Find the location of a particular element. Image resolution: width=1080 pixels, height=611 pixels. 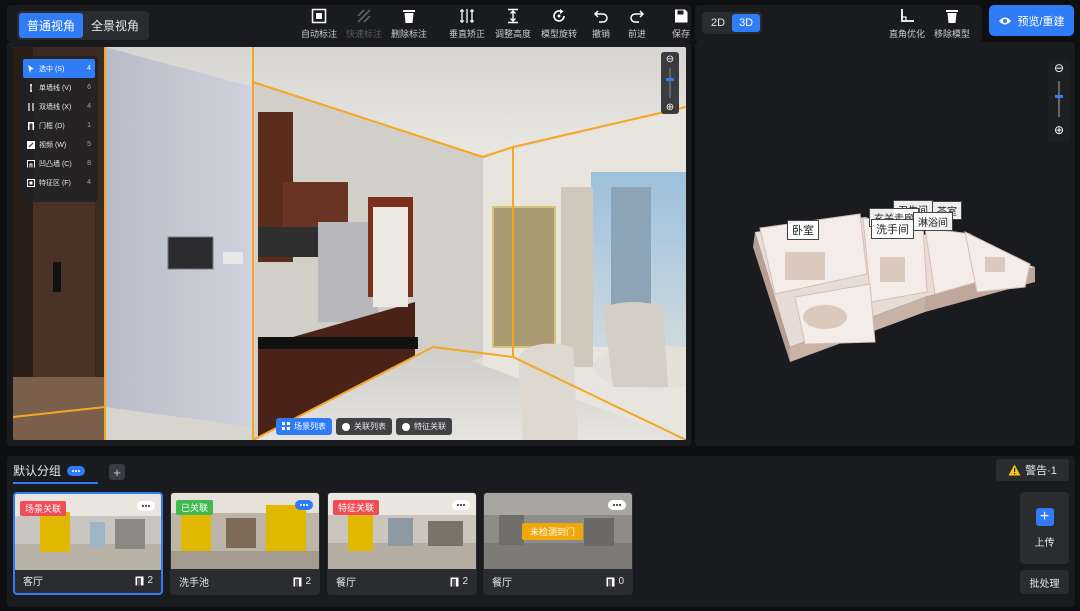

zoom-in-button: ⊕ is located at coordinates (670, 107).